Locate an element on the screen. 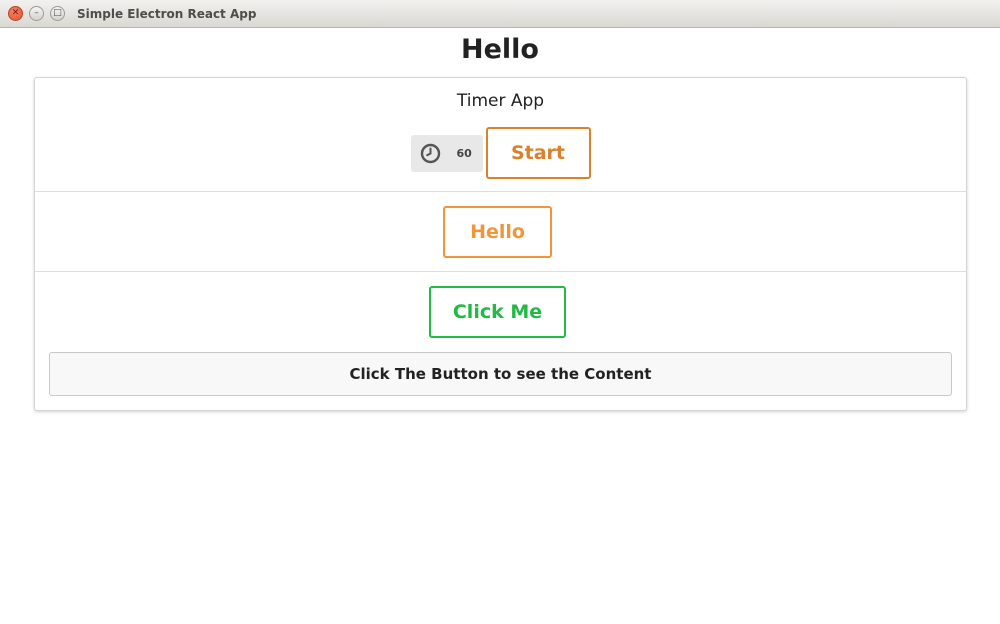  timer-value: 60 is located at coordinates (464, 153).